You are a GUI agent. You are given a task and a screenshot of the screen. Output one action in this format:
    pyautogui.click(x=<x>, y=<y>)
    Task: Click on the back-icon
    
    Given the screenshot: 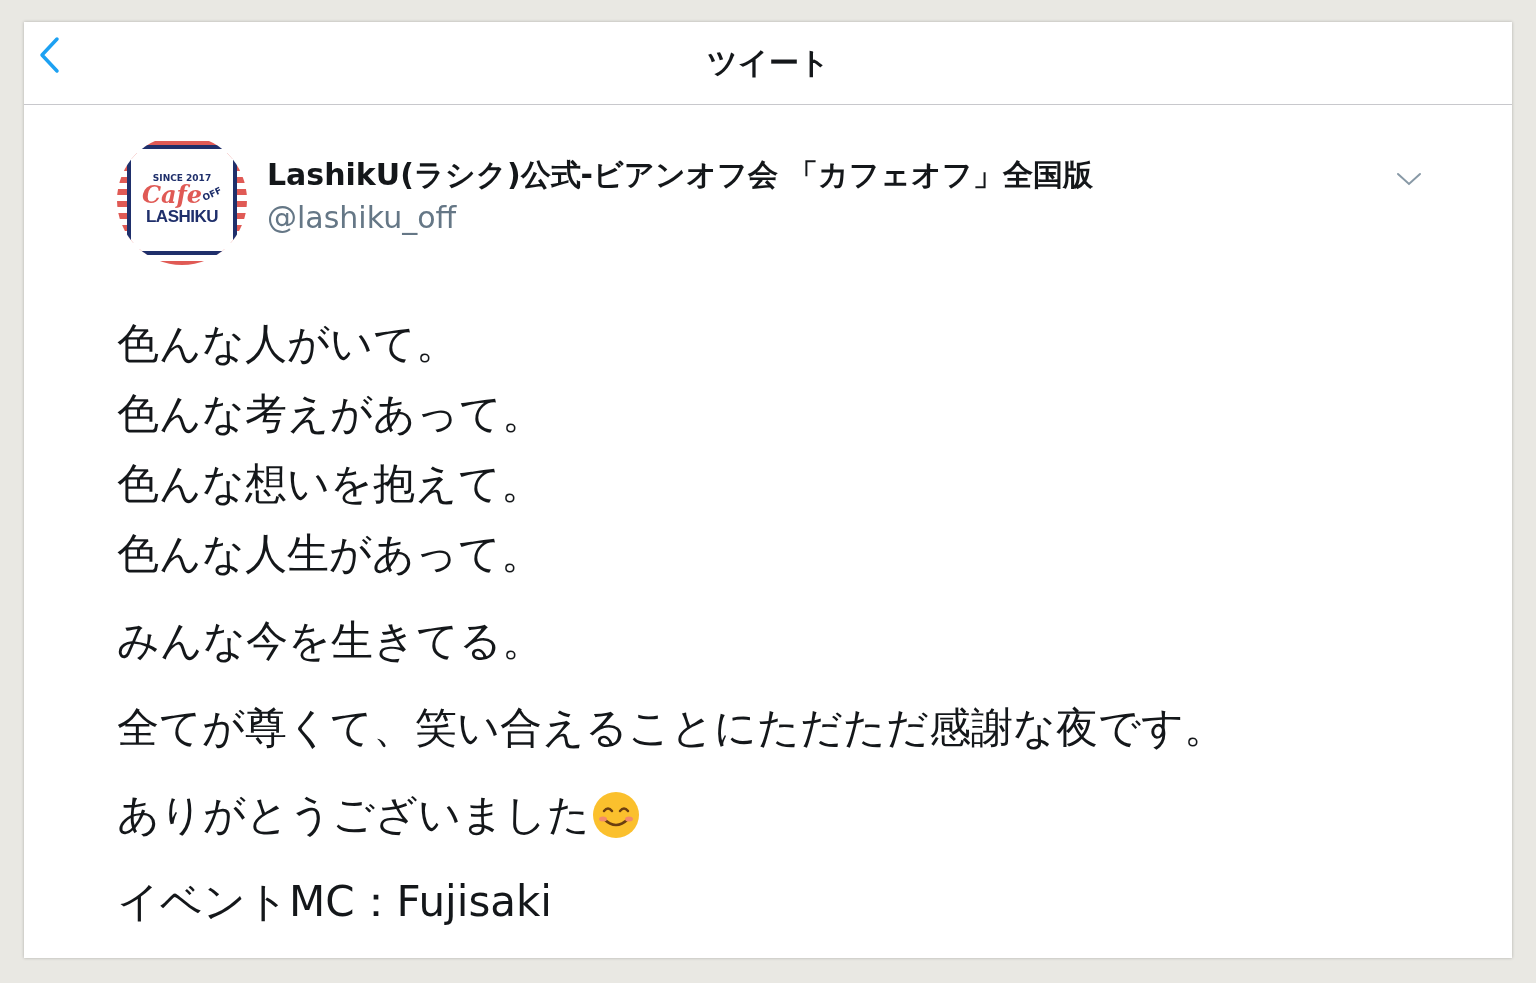 What is the action you would take?
    pyautogui.click(x=49, y=55)
    